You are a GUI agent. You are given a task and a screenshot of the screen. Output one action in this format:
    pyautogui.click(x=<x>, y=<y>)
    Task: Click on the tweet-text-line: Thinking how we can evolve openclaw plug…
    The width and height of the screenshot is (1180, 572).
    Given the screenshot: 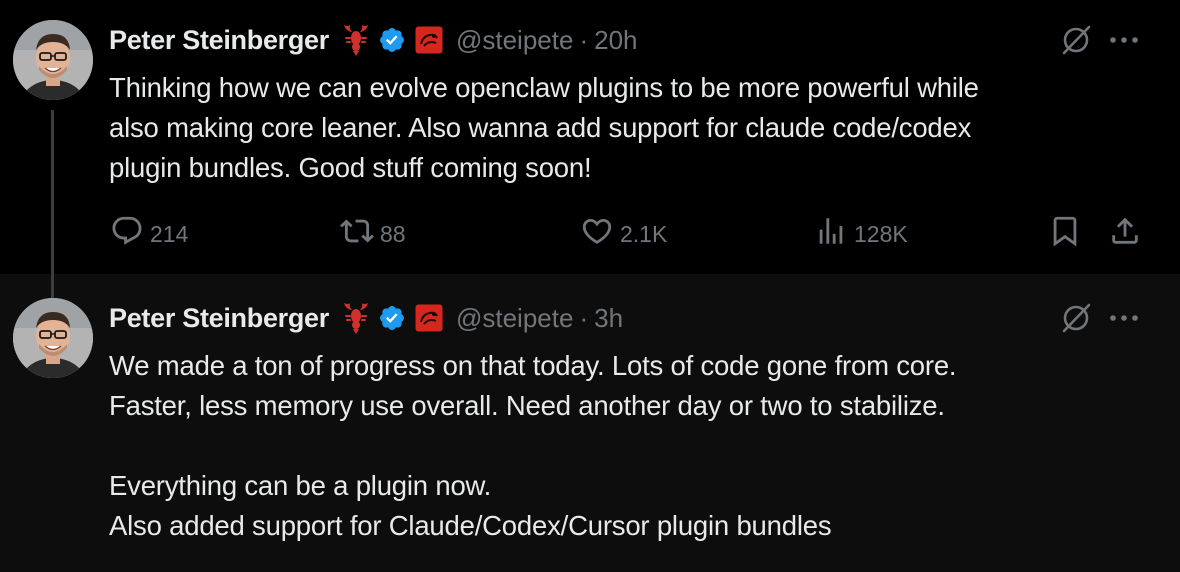 What is the action you would take?
    pyautogui.click(x=544, y=87)
    